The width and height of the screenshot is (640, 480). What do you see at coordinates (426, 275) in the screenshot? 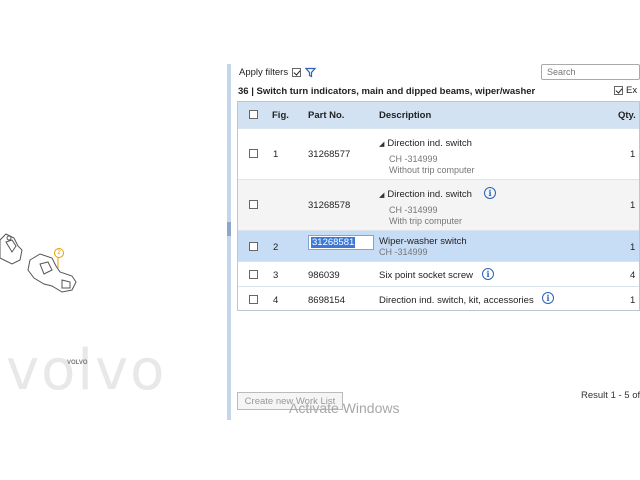
I see `row-description-text: Six point socket screw` at bounding box center [426, 275].